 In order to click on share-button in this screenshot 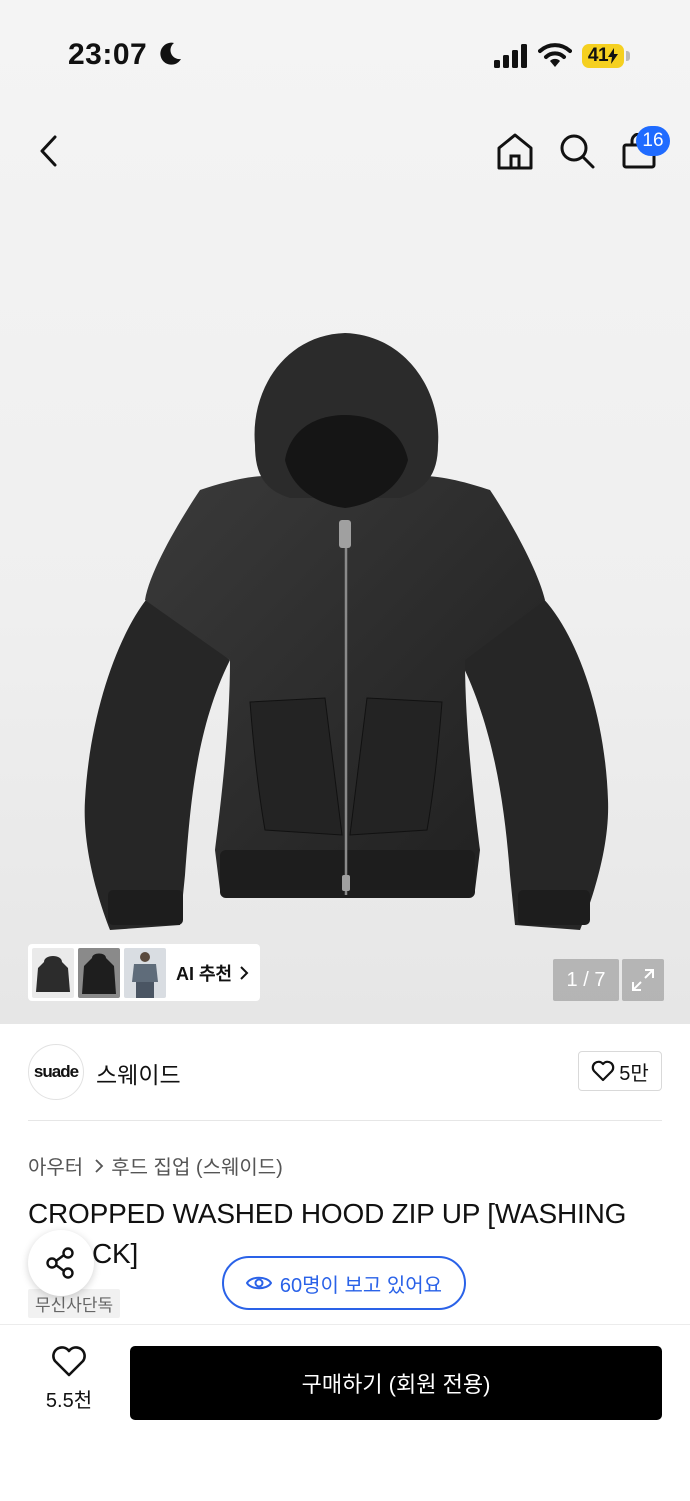, I will do `click(61, 1263)`.